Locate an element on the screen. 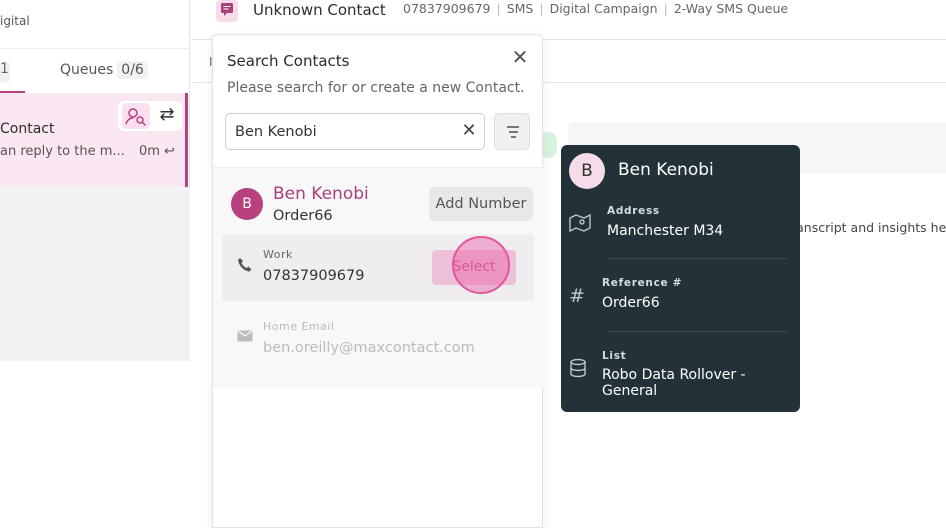 This screenshot has height=528, width=946. add-number-button: Add Number is located at coordinates (481, 204).